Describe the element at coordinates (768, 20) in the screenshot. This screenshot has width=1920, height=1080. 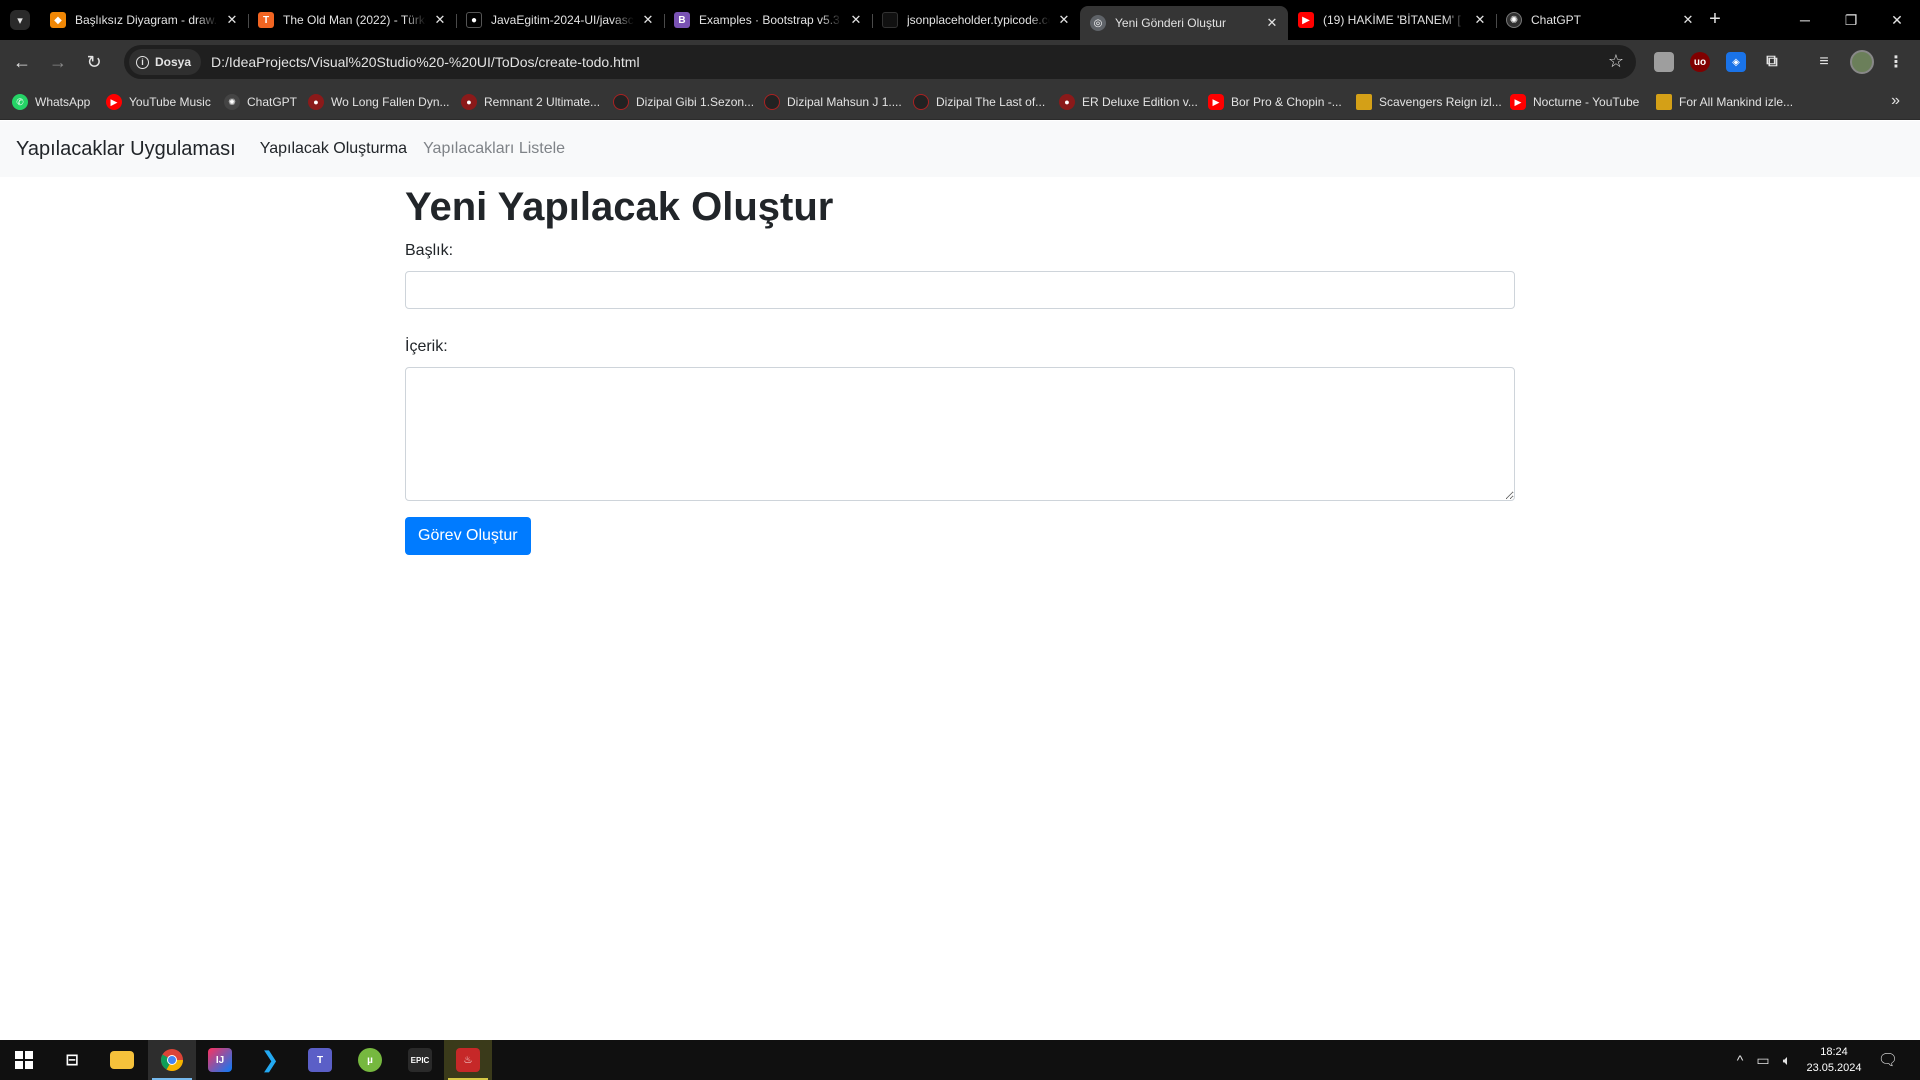
I see `tab-bootstrap: B Examples · Bootstrap v5.3 ✕` at that location.